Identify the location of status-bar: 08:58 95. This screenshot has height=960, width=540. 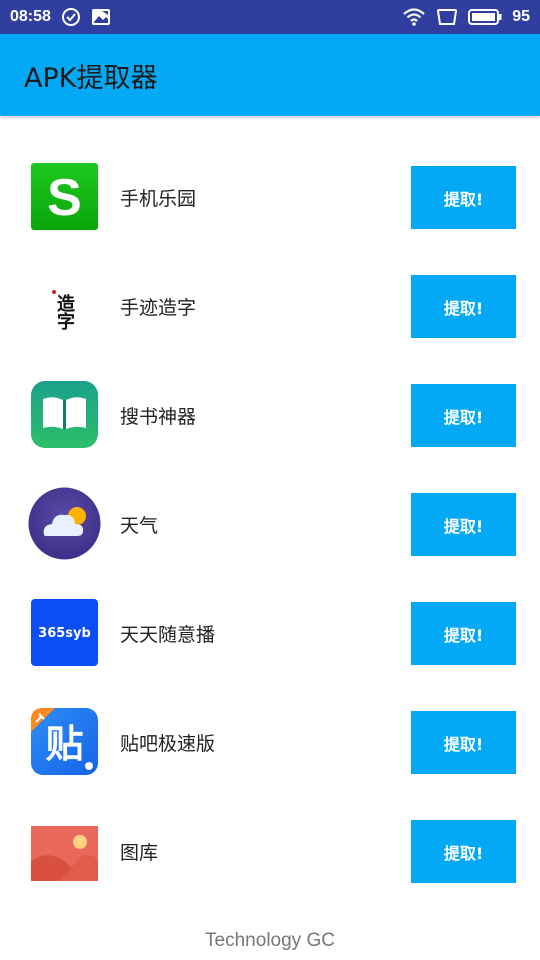
(270, 17).